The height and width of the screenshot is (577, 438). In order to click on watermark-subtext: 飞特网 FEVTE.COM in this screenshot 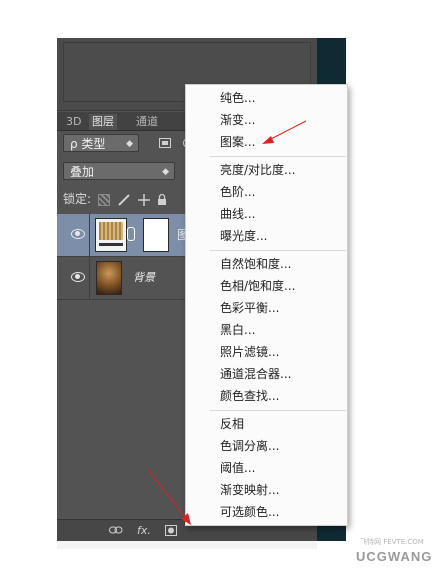, I will do `click(392, 542)`.